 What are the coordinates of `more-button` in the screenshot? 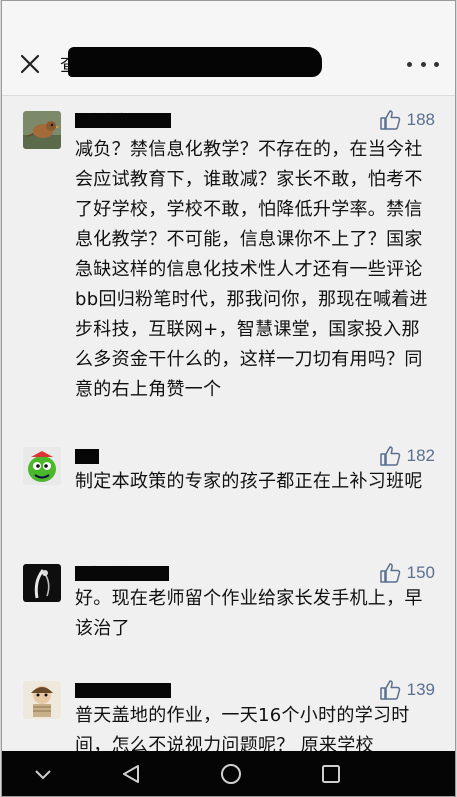 It's located at (423, 64).